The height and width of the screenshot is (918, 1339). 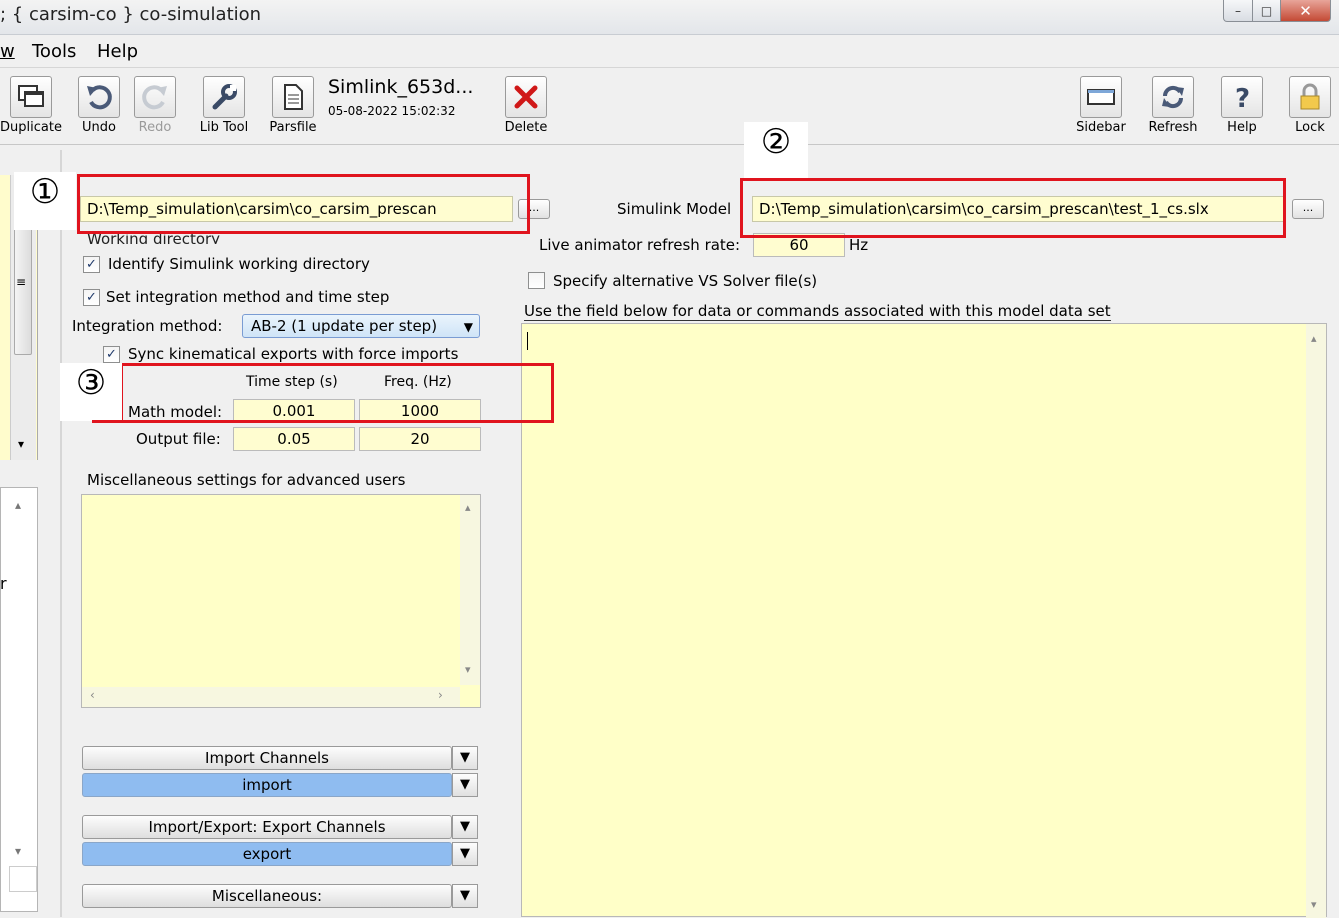 I want to click on redo-icon, so click(x=155, y=97).